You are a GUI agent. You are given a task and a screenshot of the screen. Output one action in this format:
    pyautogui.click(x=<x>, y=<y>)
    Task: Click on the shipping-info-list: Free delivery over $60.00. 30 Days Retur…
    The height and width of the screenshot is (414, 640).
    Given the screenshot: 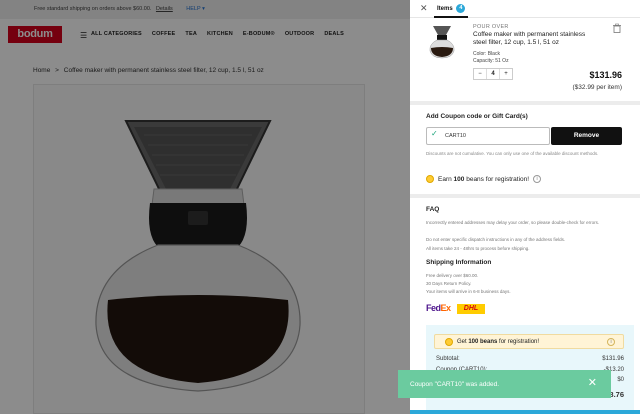 What is the action you would take?
    pyautogui.click(x=468, y=284)
    